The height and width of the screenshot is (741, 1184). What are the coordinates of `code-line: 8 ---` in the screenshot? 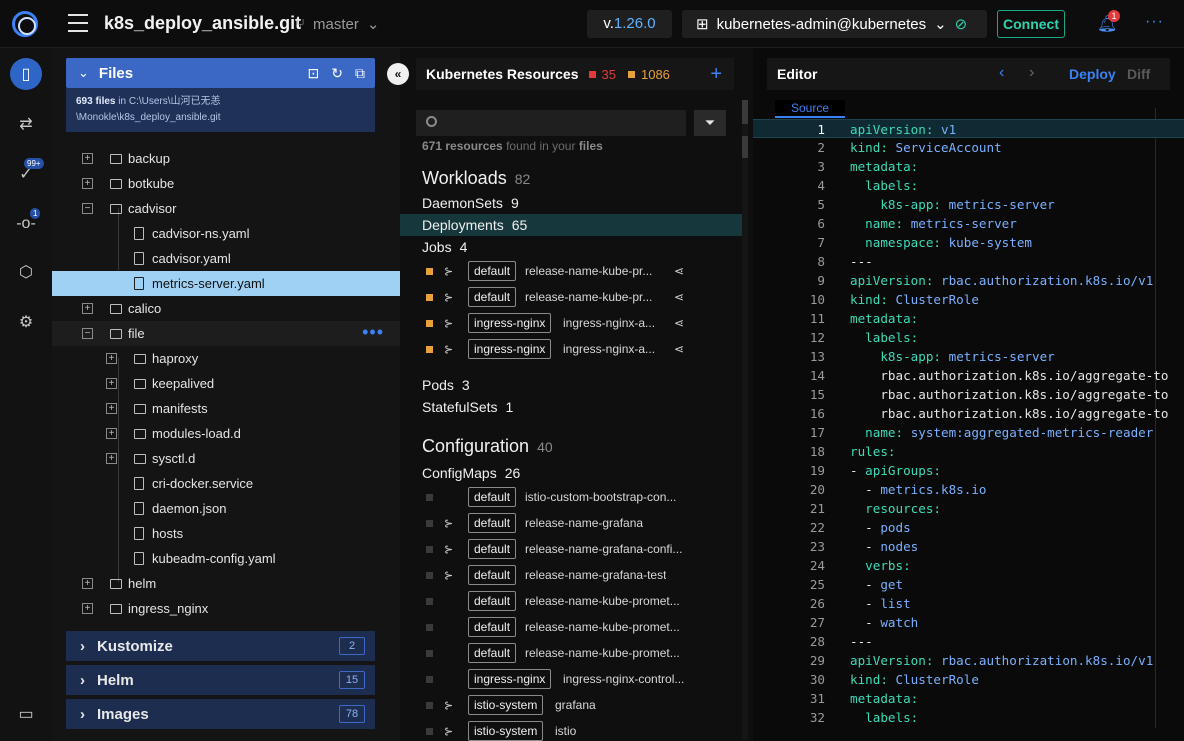 It's located at (968, 261).